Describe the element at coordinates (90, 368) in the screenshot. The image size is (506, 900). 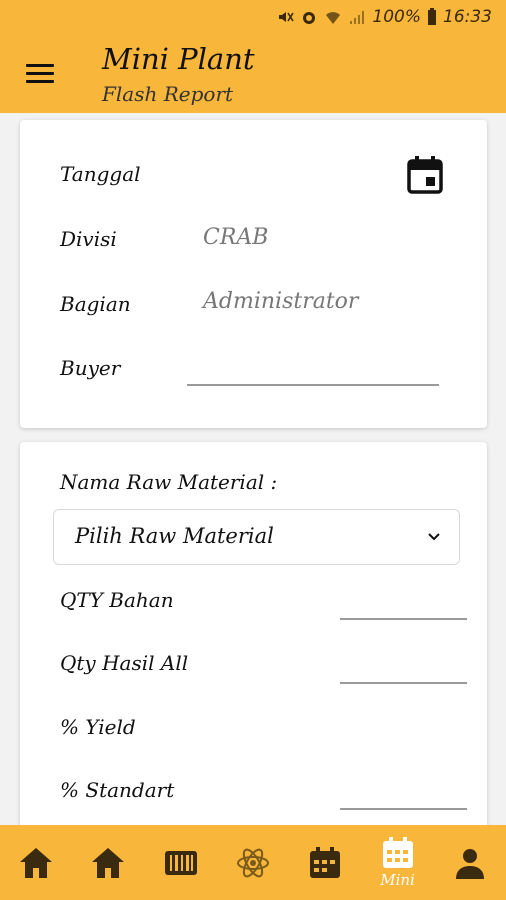
I see `buyer-label: Buyer` at that location.